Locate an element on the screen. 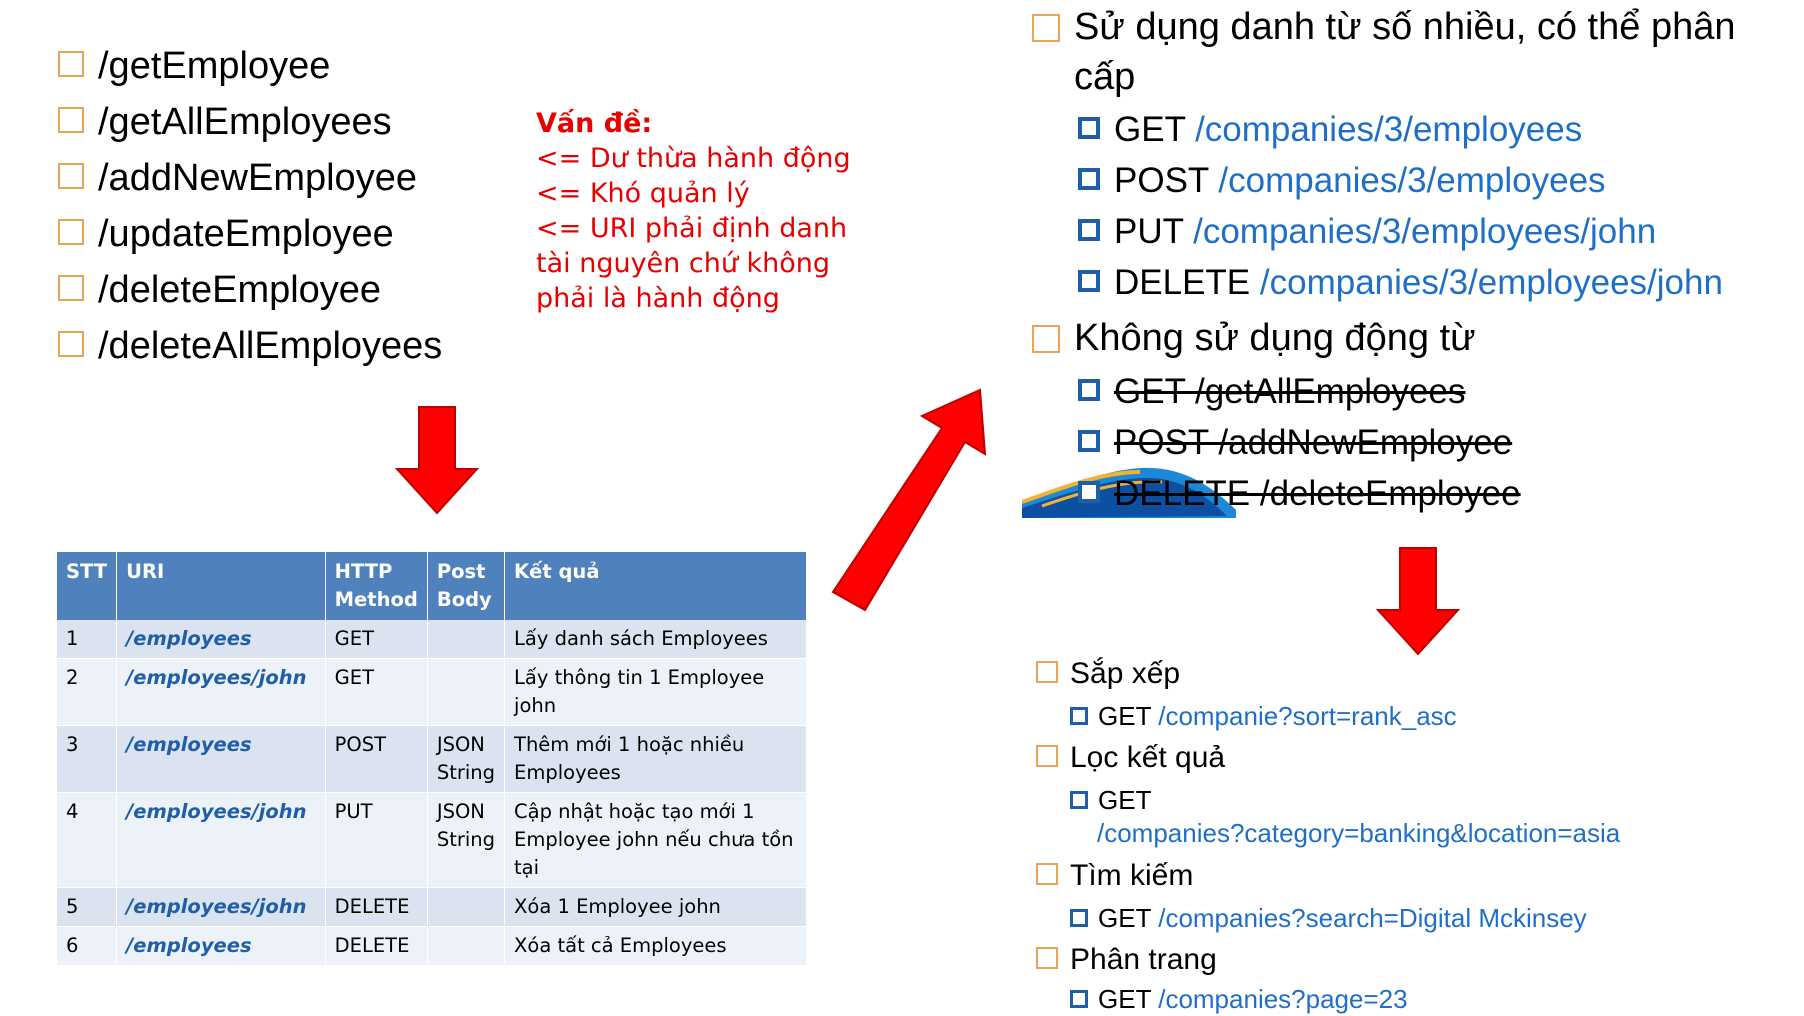  search-example: GET /companies?search=Digital Mckinsey is located at coordinates (1328, 918).